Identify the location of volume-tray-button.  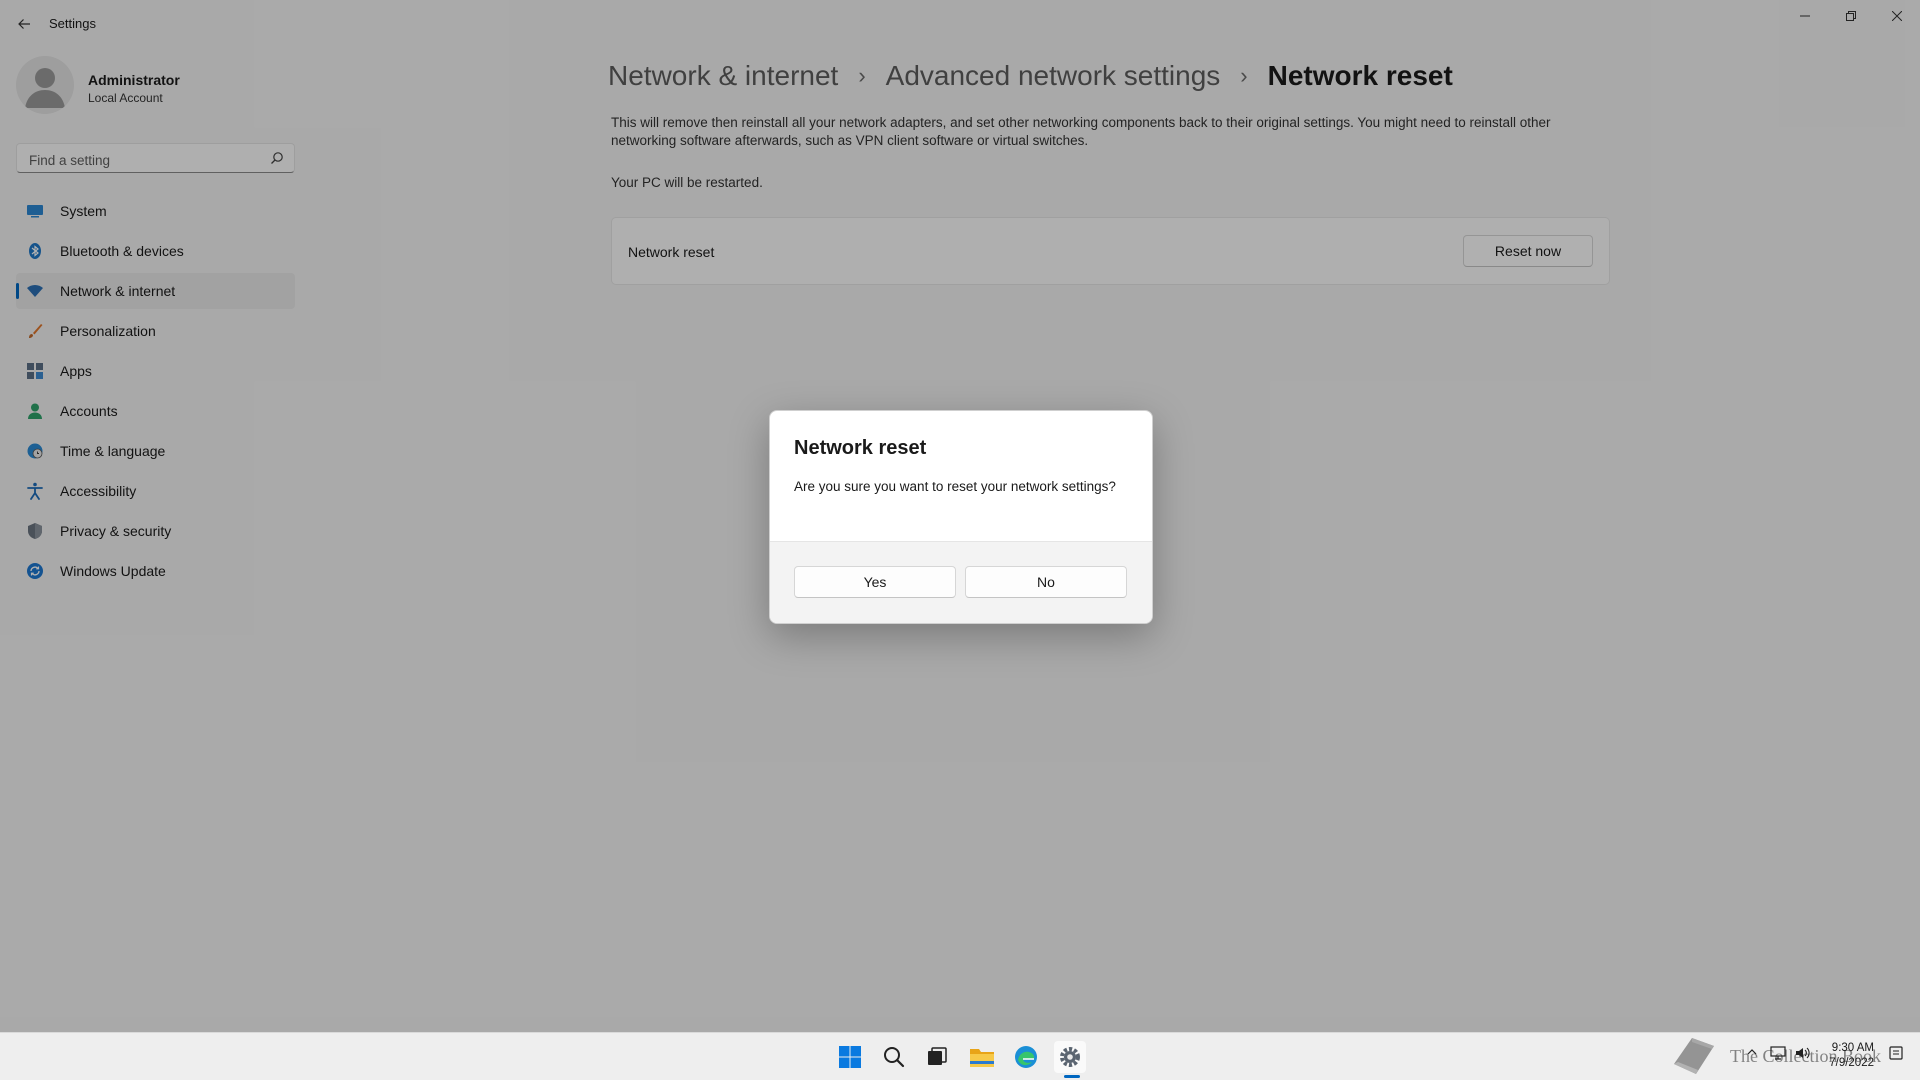
(1802, 1055).